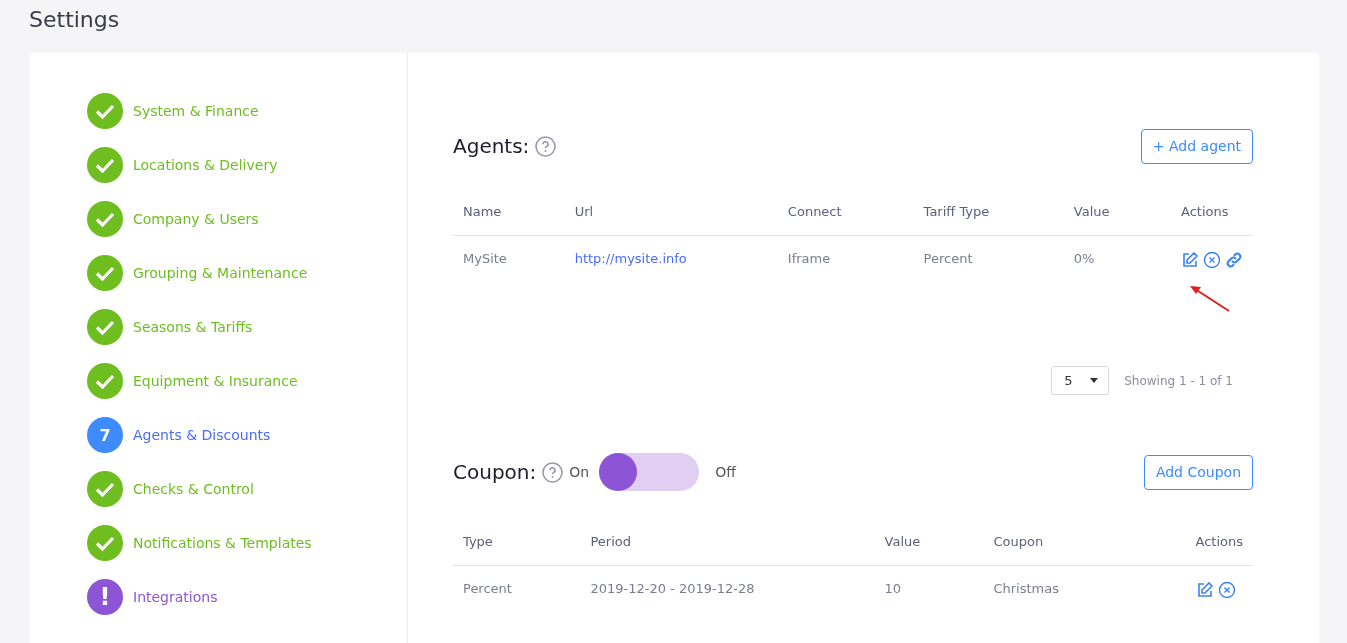  I want to click on table-cell: Iframe, so click(809, 258).